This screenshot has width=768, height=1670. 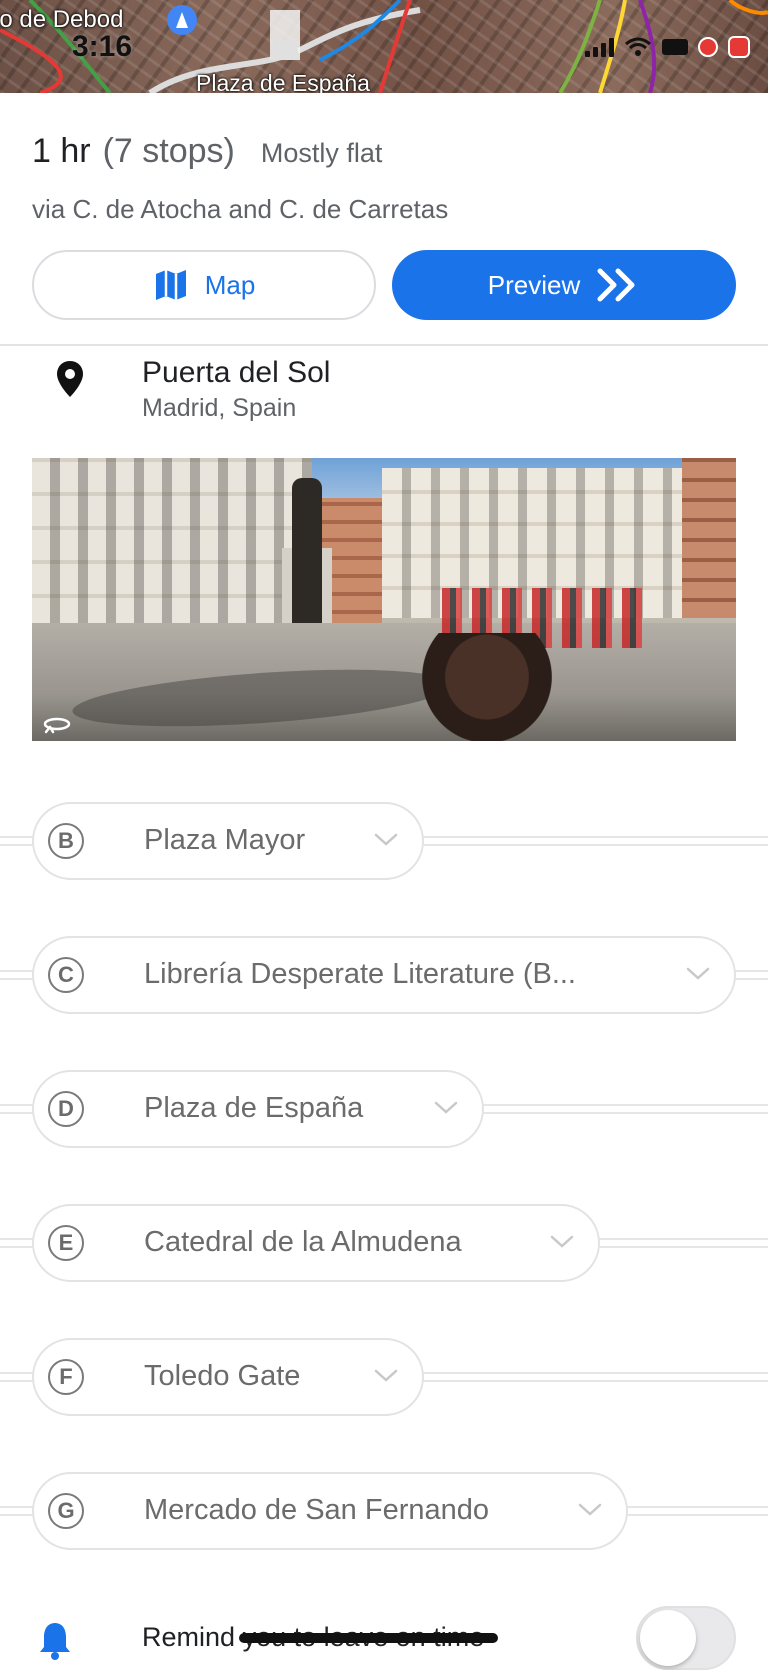 I want to click on train-icon, so click(x=739, y=47).